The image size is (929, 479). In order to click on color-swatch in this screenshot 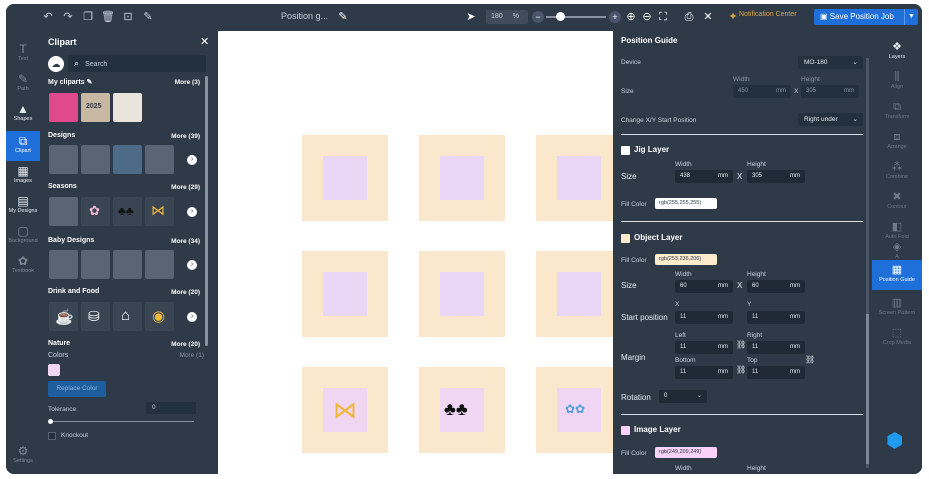, I will do `click(54, 370)`.